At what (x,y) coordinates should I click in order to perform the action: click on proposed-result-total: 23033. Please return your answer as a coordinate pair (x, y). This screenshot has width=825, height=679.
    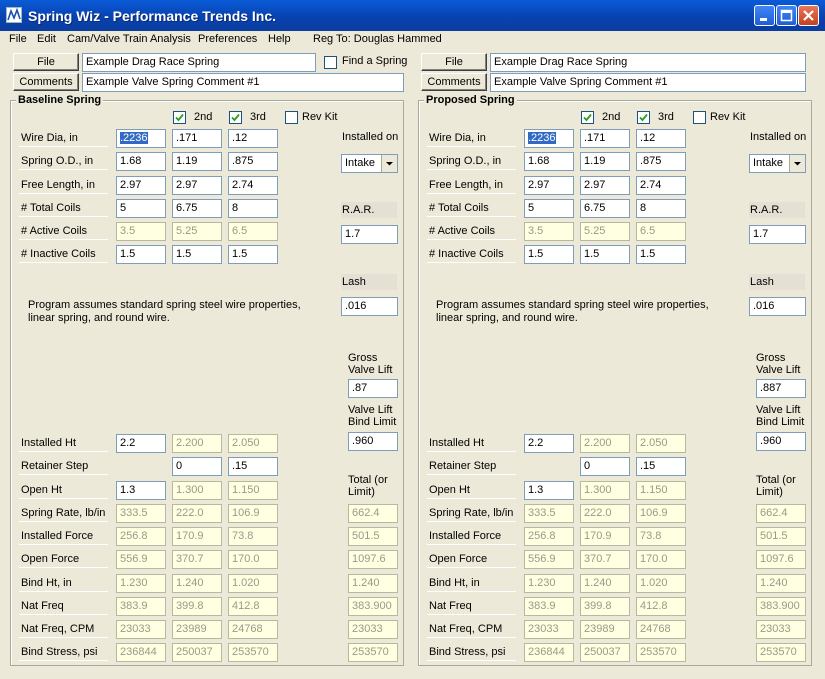
    Looking at the image, I should click on (781, 629).